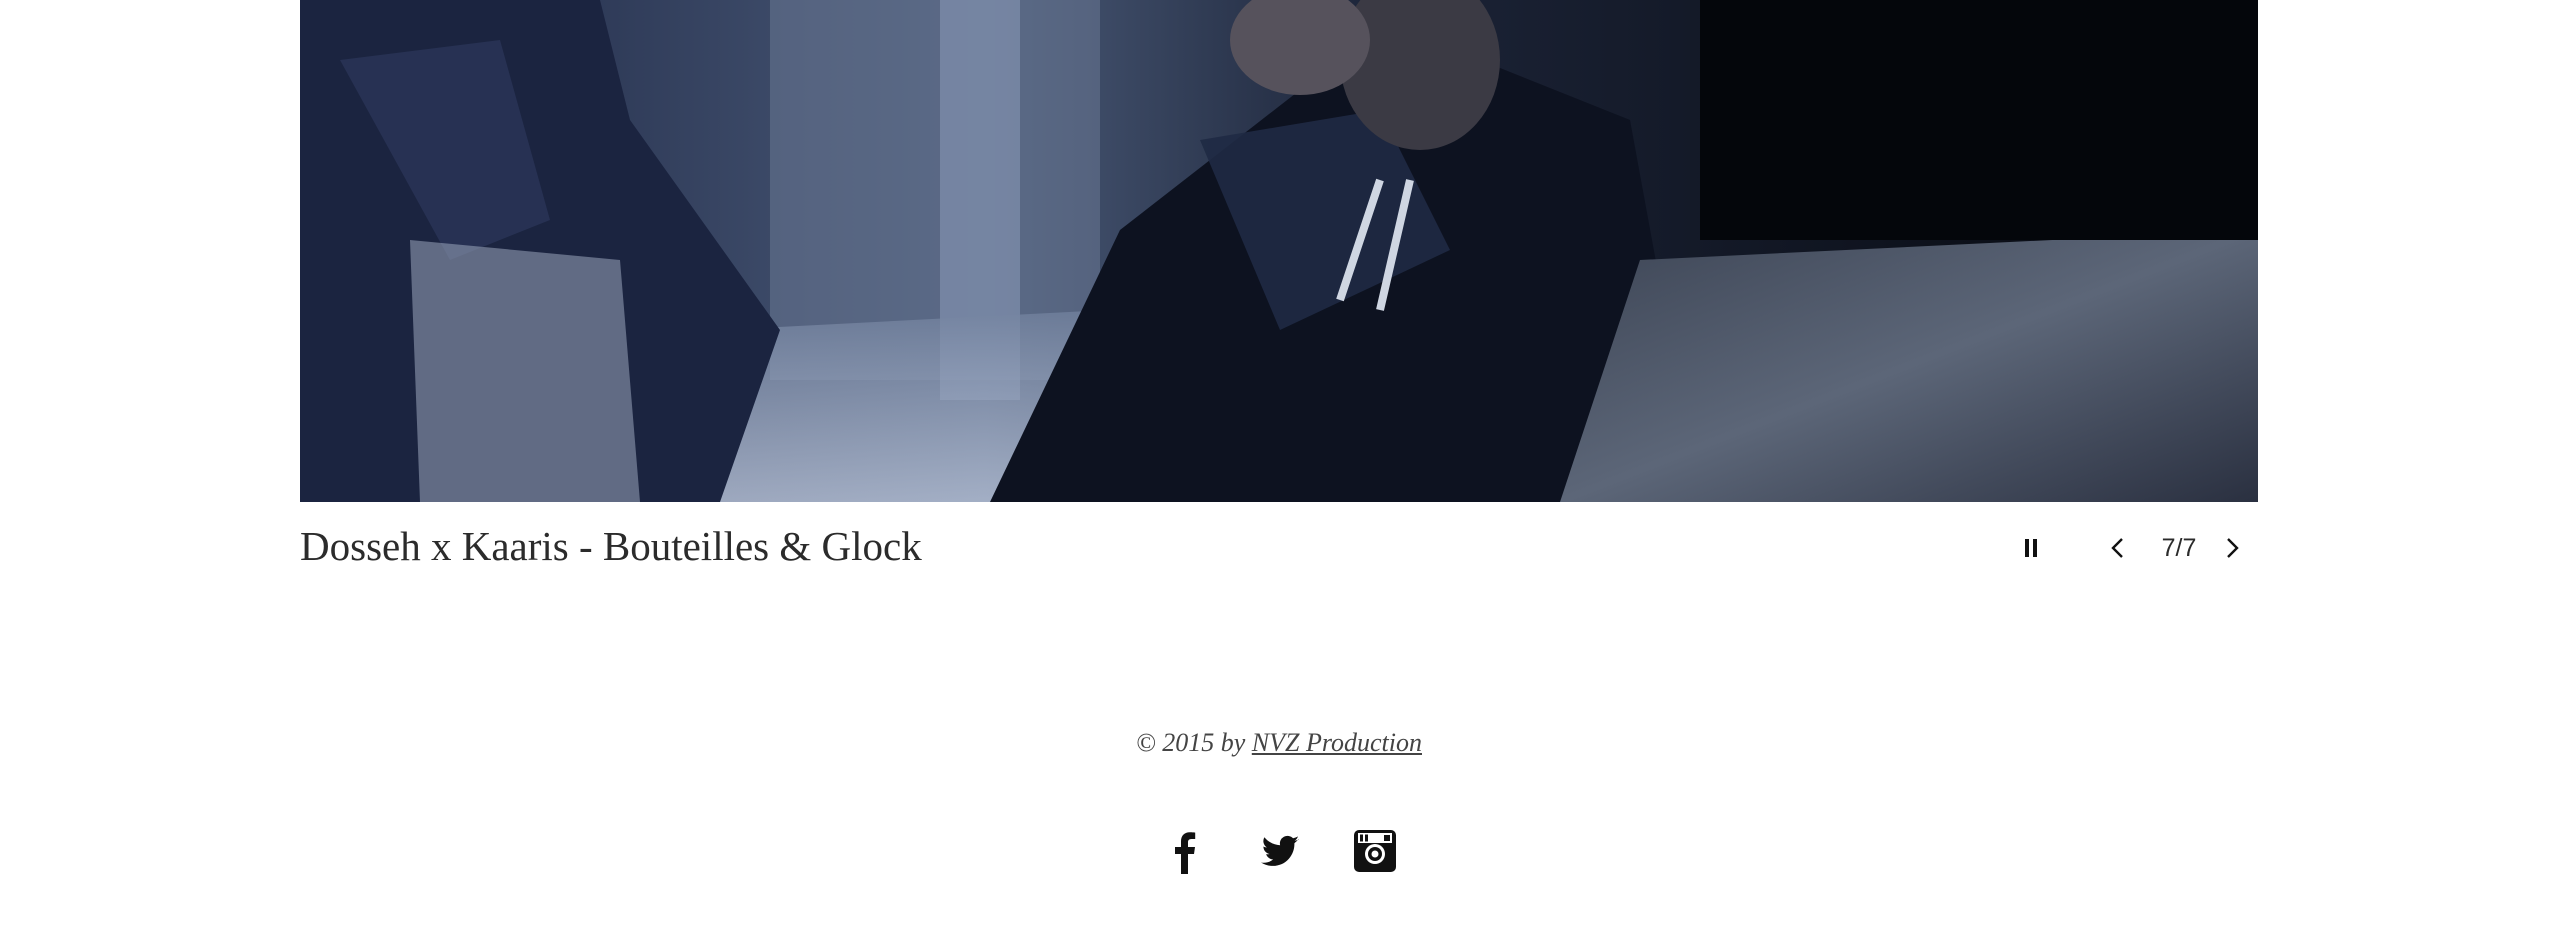 The image size is (2558, 944). I want to click on social-bar, so click(1280, 851).